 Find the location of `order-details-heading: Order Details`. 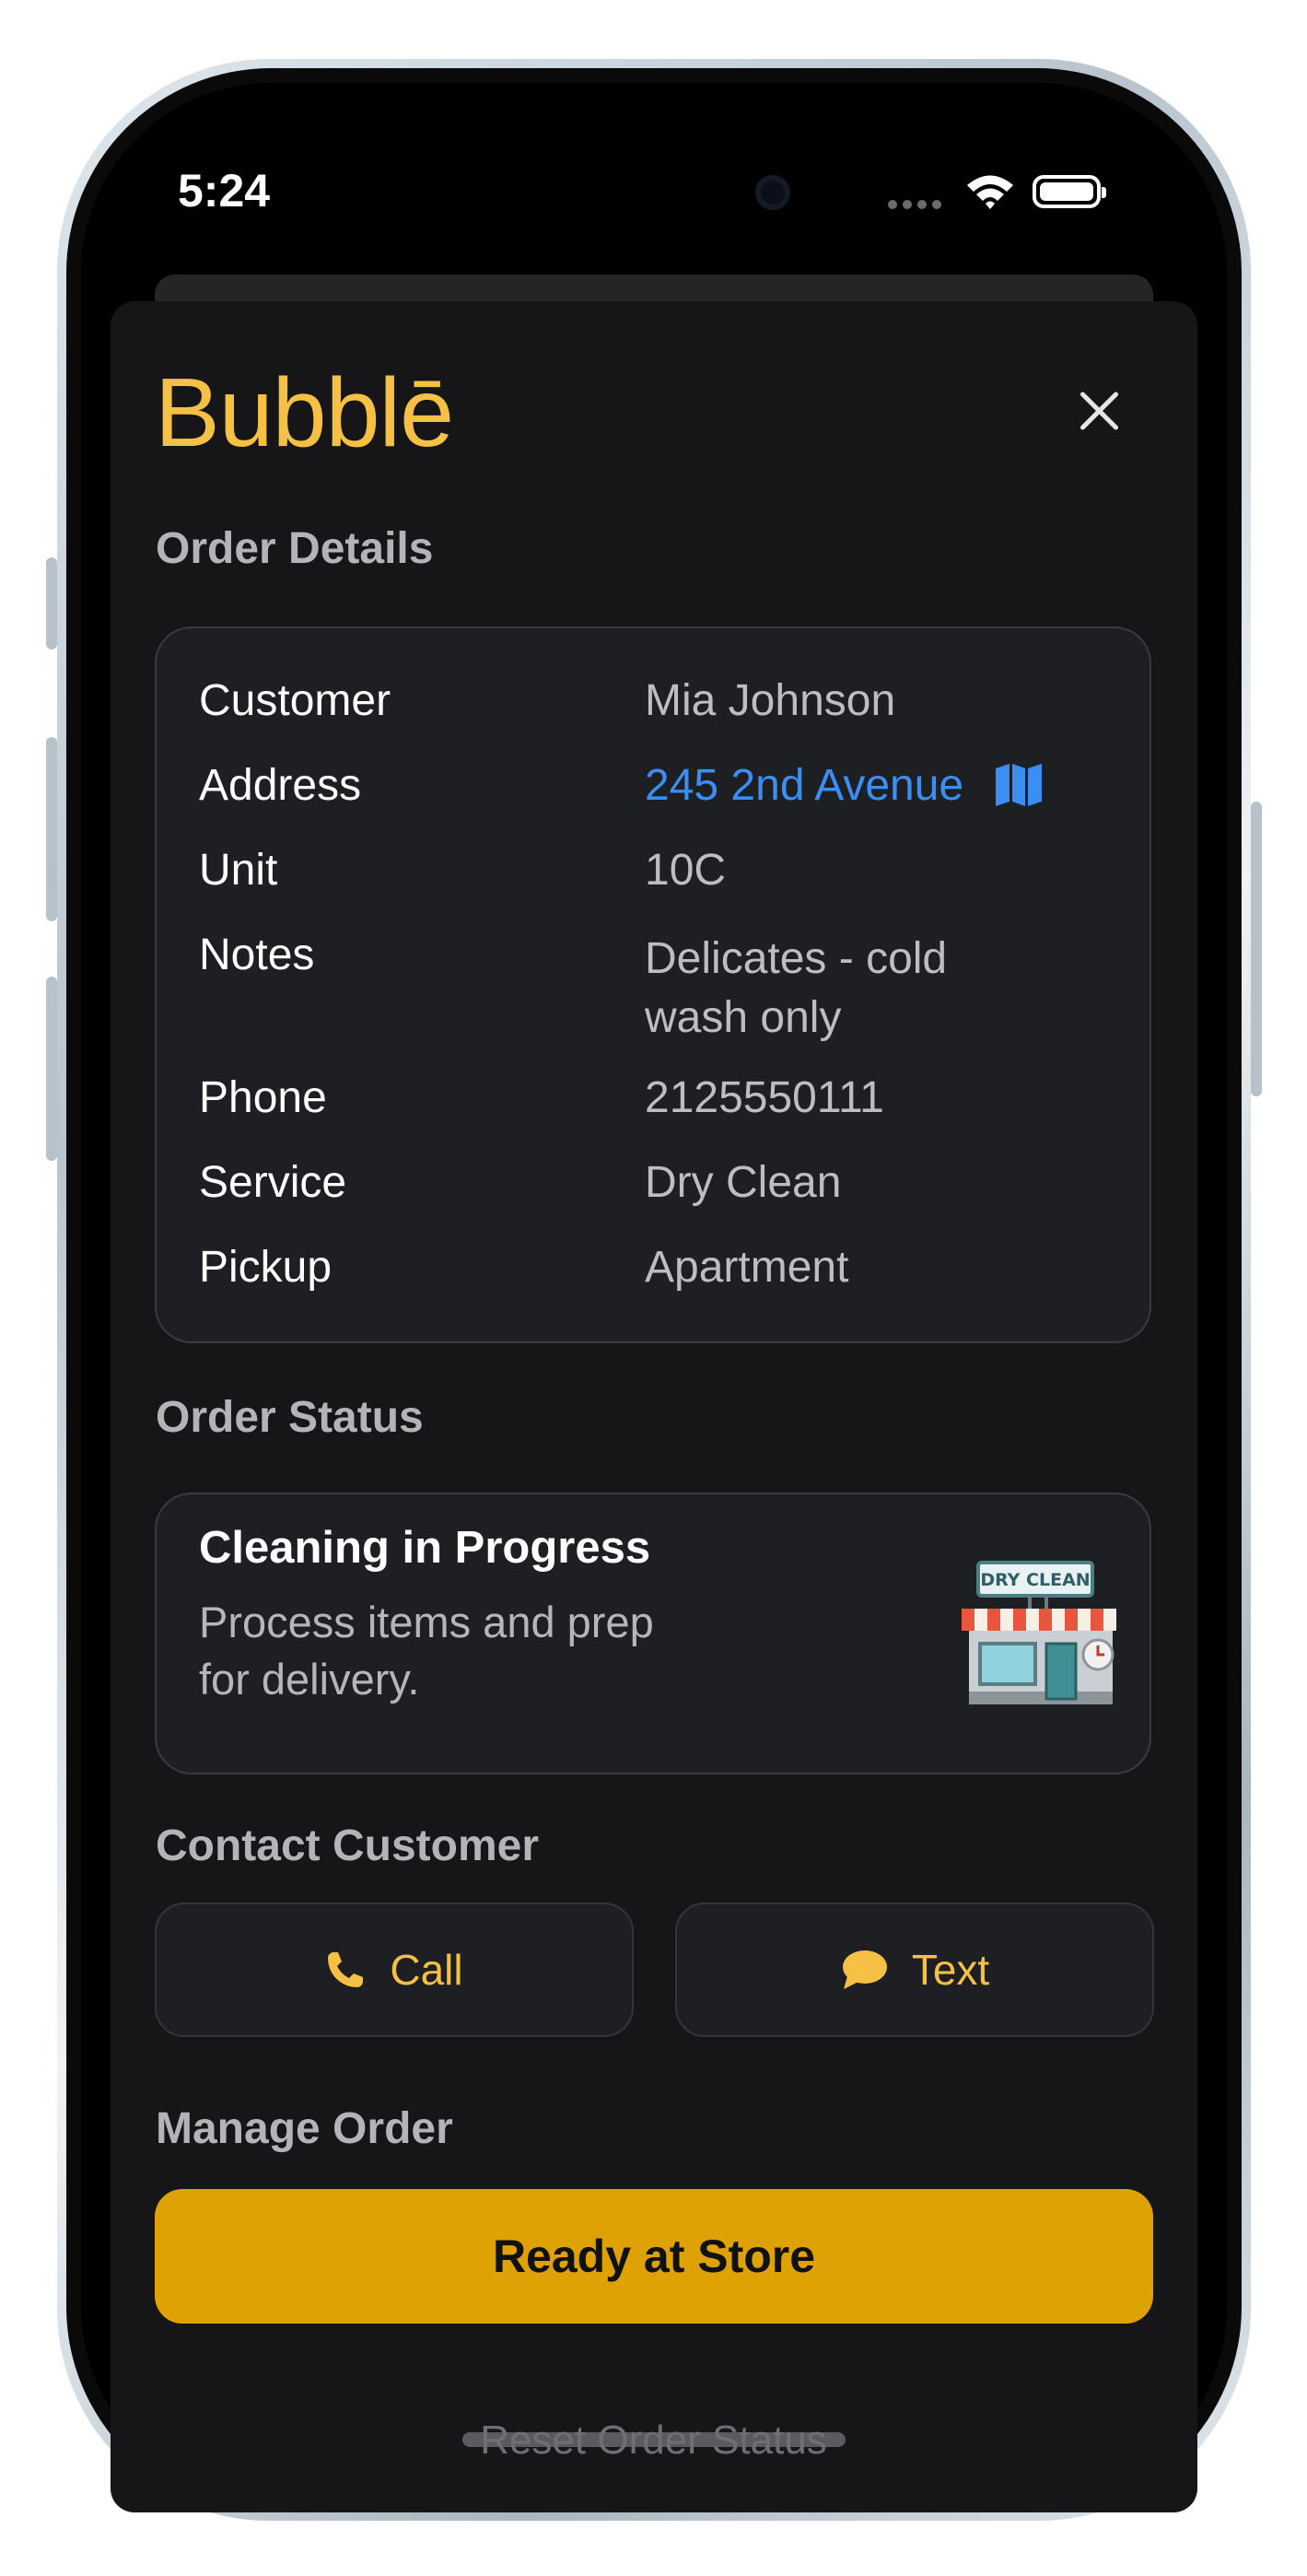

order-details-heading: Order Details is located at coordinates (295, 548).